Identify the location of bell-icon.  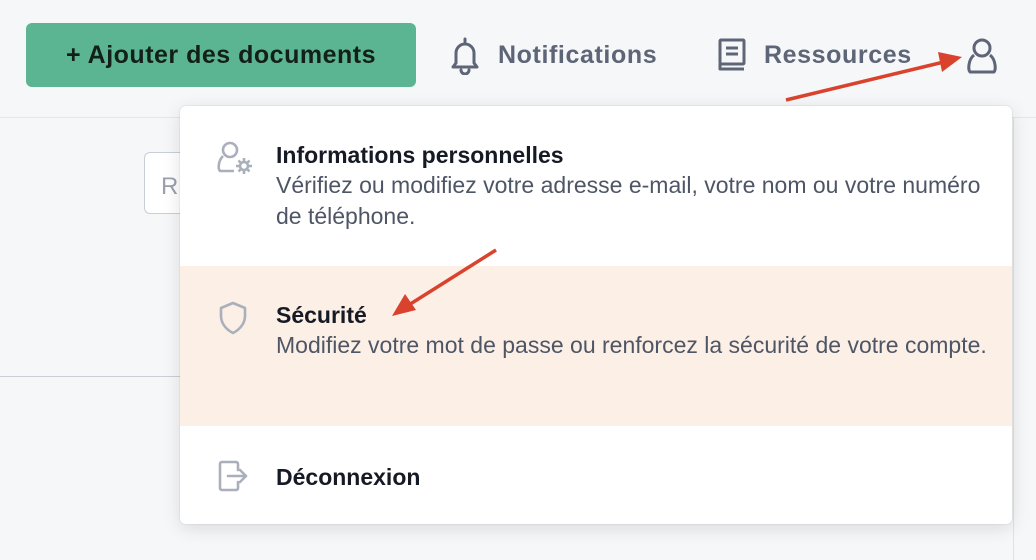
(465, 55).